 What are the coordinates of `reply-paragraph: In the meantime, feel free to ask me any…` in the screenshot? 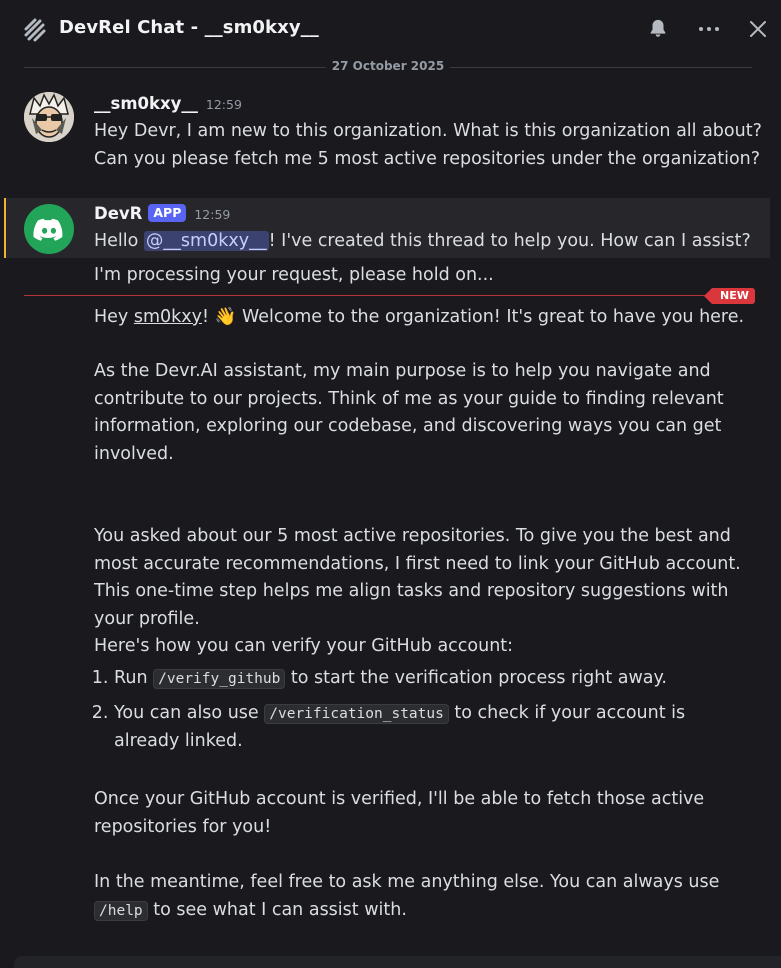 It's located at (424, 897).